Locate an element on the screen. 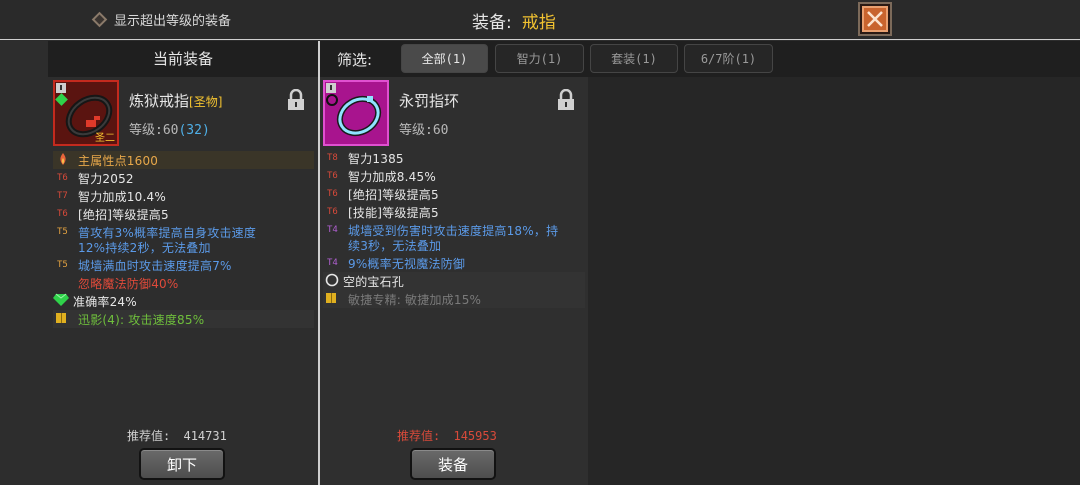  candidate-lock-icon is located at coordinates (566, 99).